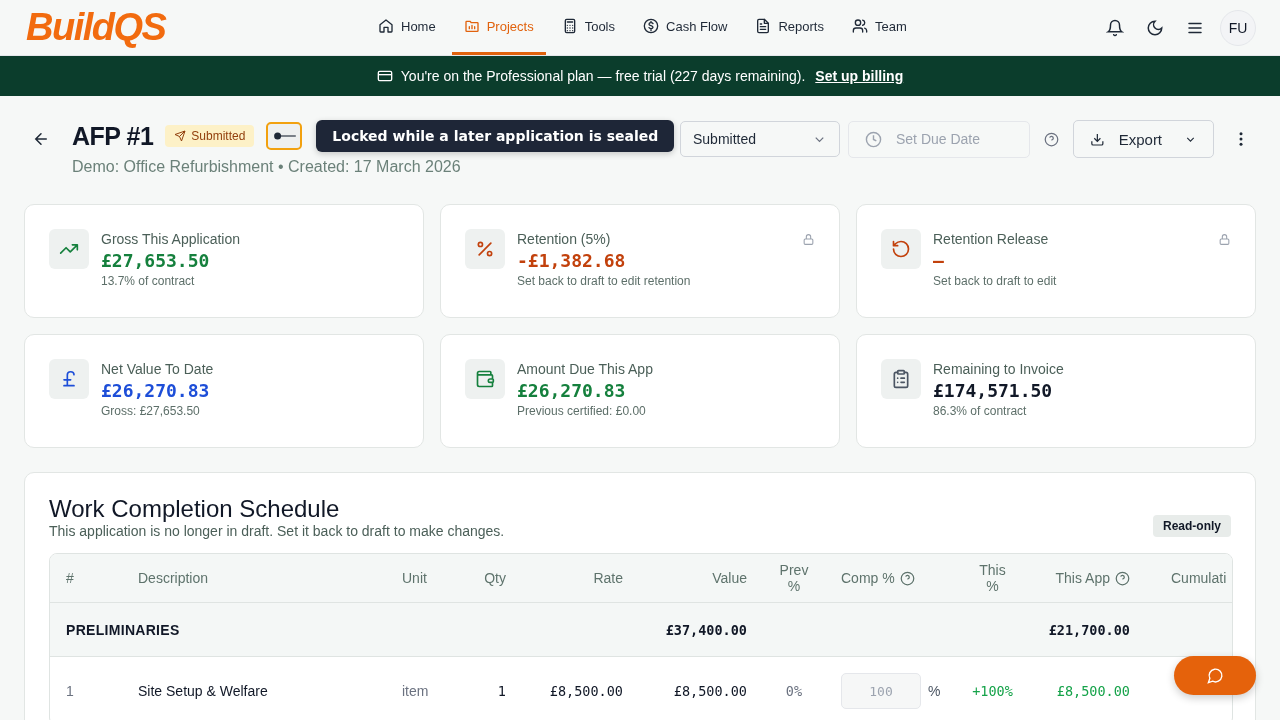  What do you see at coordinates (729, 578) in the screenshot?
I see `column-header: Value` at bounding box center [729, 578].